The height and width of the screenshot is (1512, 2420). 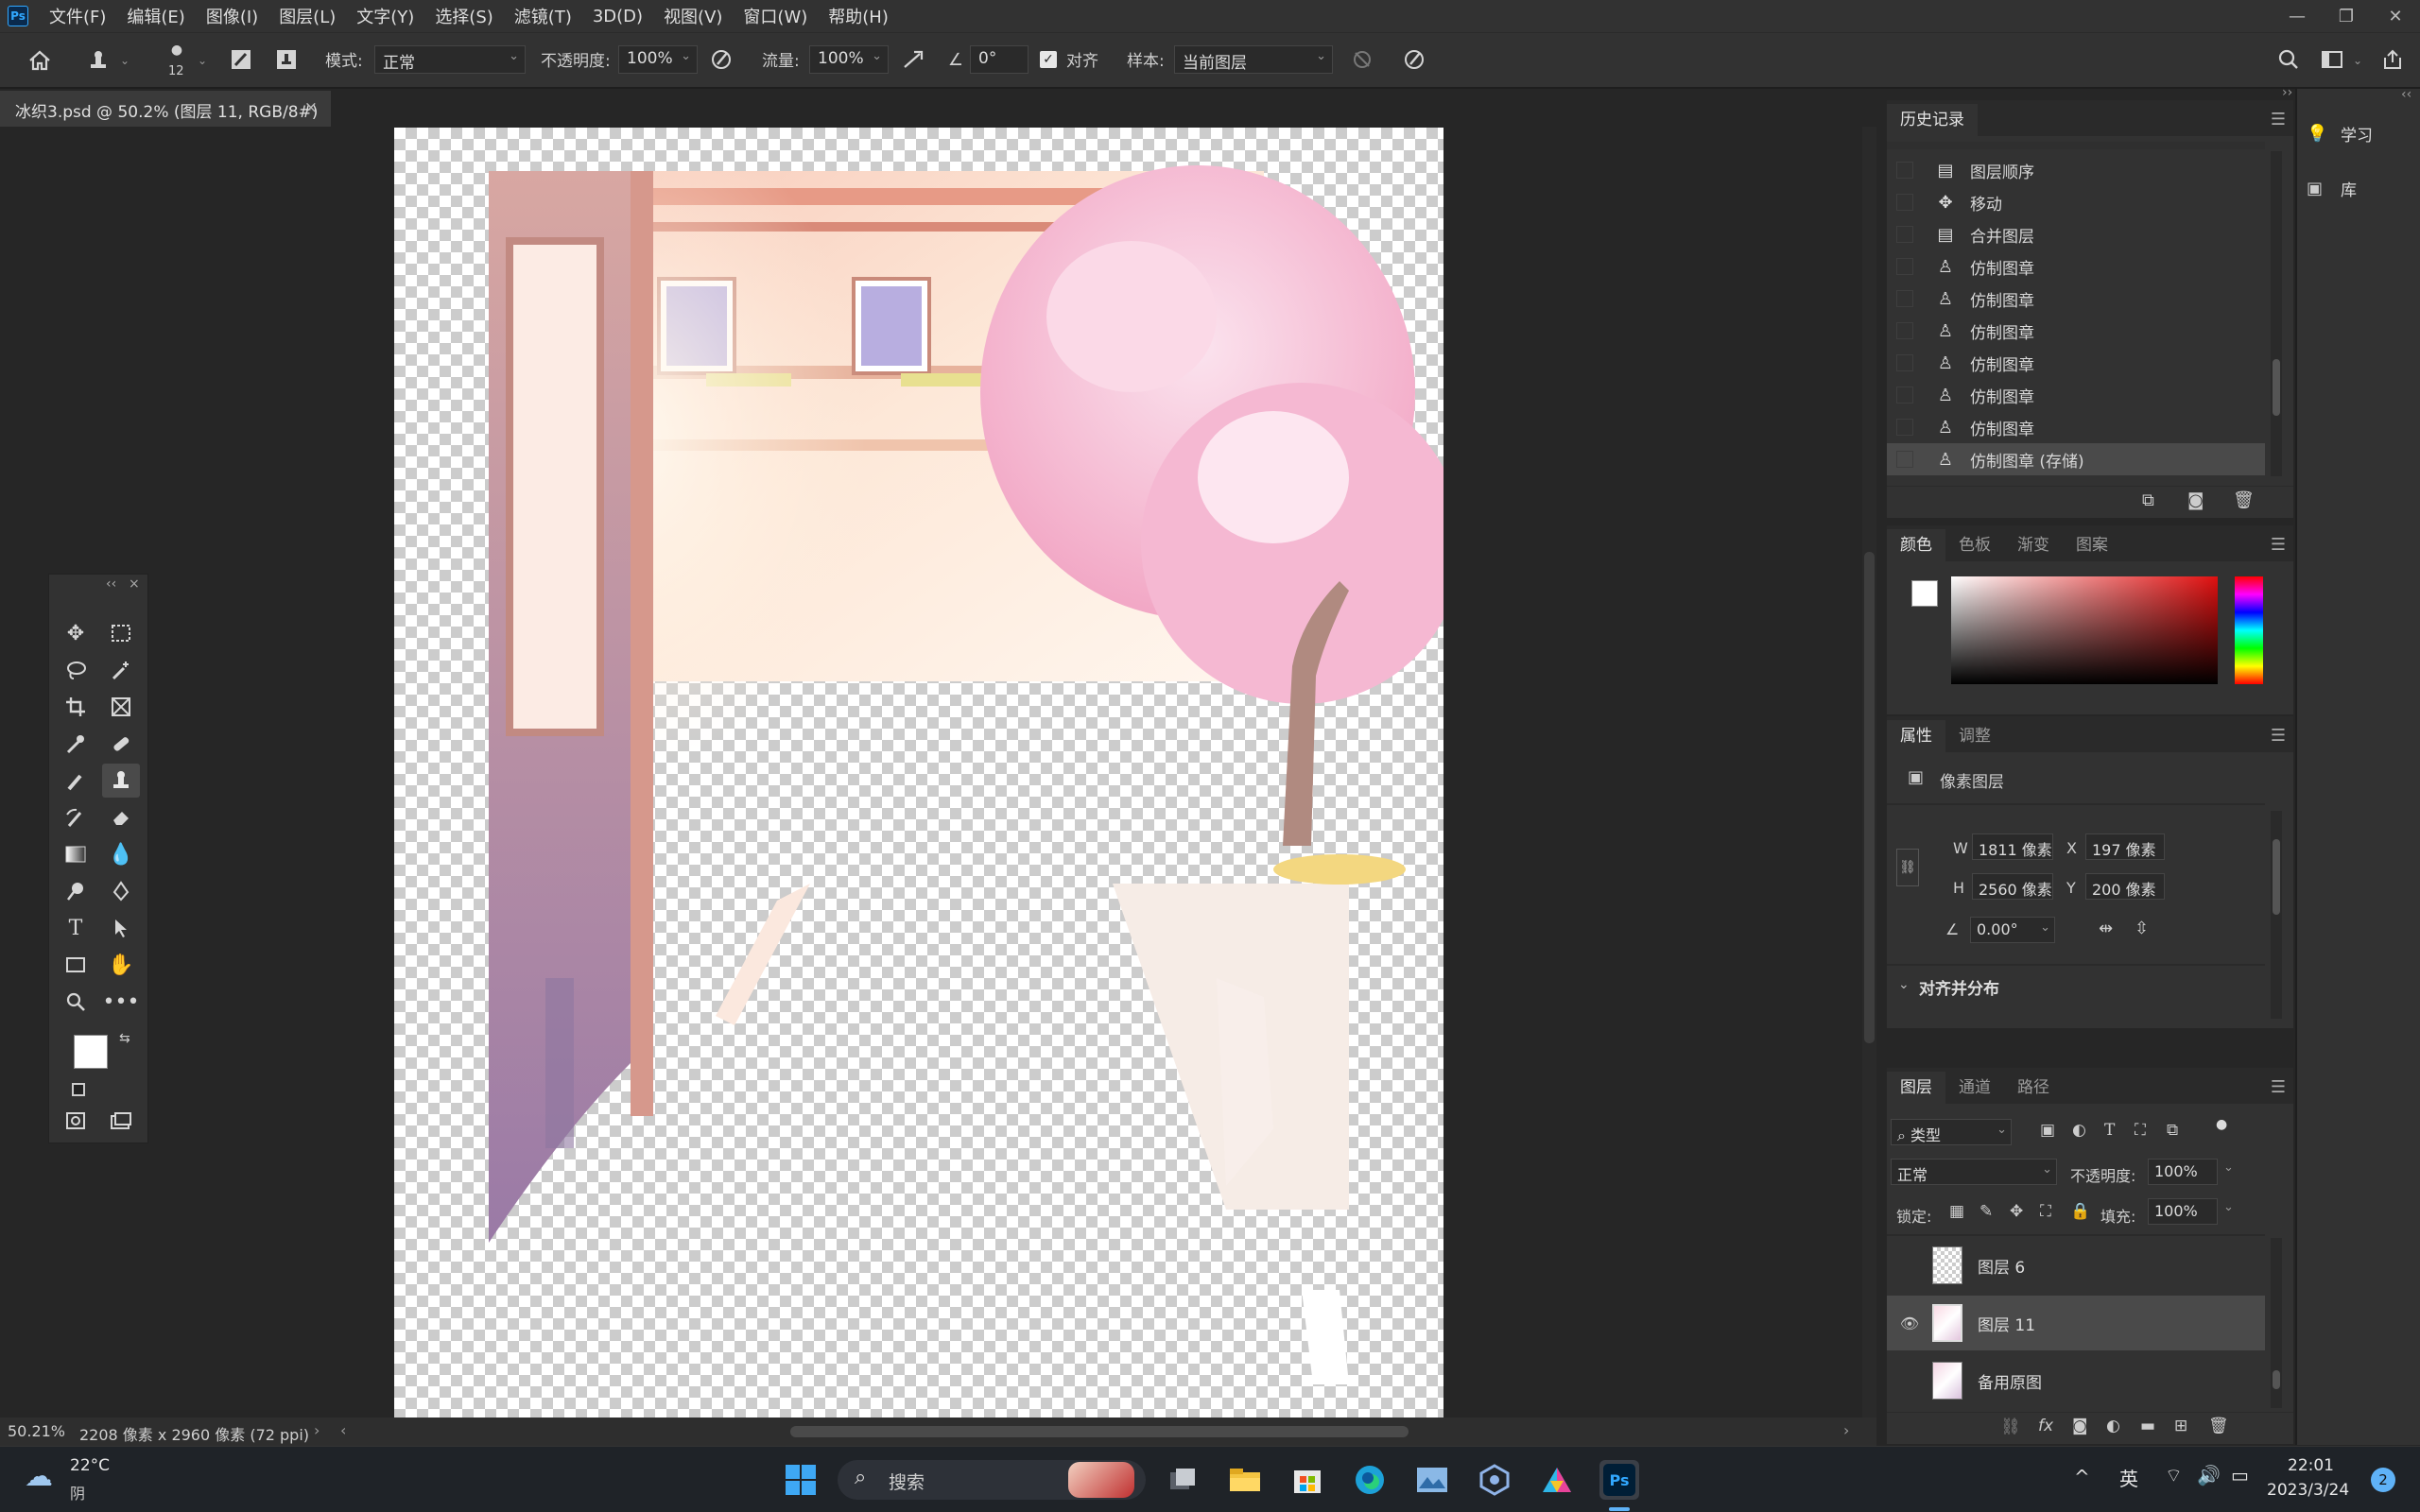 What do you see at coordinates (2147, 1426) in the screenshot?
I see `new-group-icon: ▬` at bounding box center [2147, 1426].